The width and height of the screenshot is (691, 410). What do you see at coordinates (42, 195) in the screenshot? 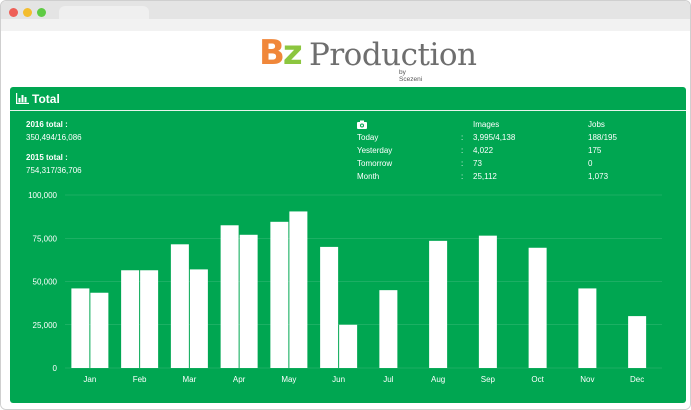
I see `y-tick-label: 100,000` at bounding box center [42, 195].